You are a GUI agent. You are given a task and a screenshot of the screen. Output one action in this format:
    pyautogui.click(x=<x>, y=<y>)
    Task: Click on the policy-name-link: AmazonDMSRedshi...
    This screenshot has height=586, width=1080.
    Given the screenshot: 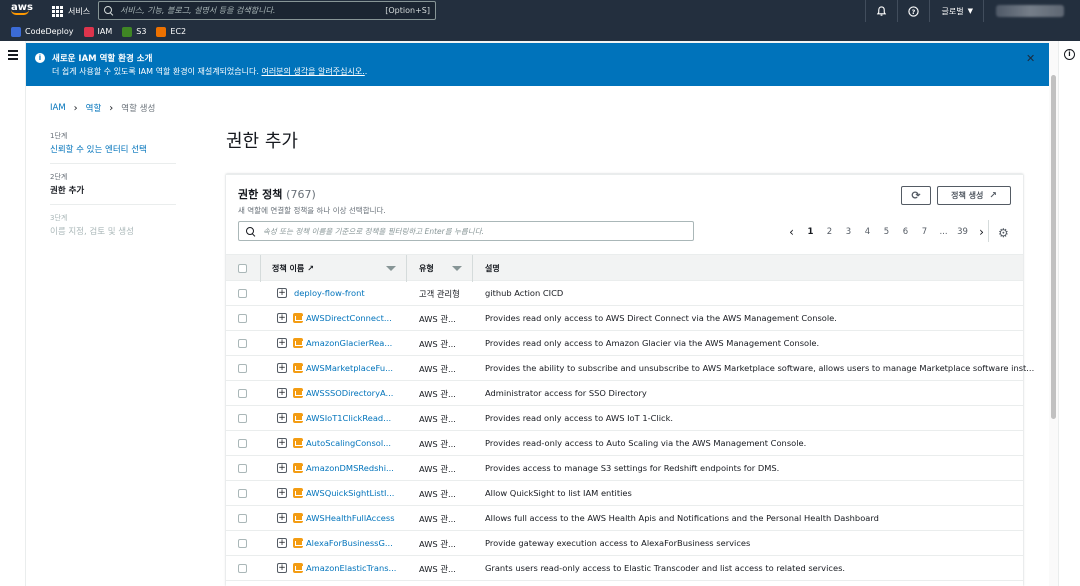 What is the action you would take?
    pyautogui.click(x=350, y=468)
    